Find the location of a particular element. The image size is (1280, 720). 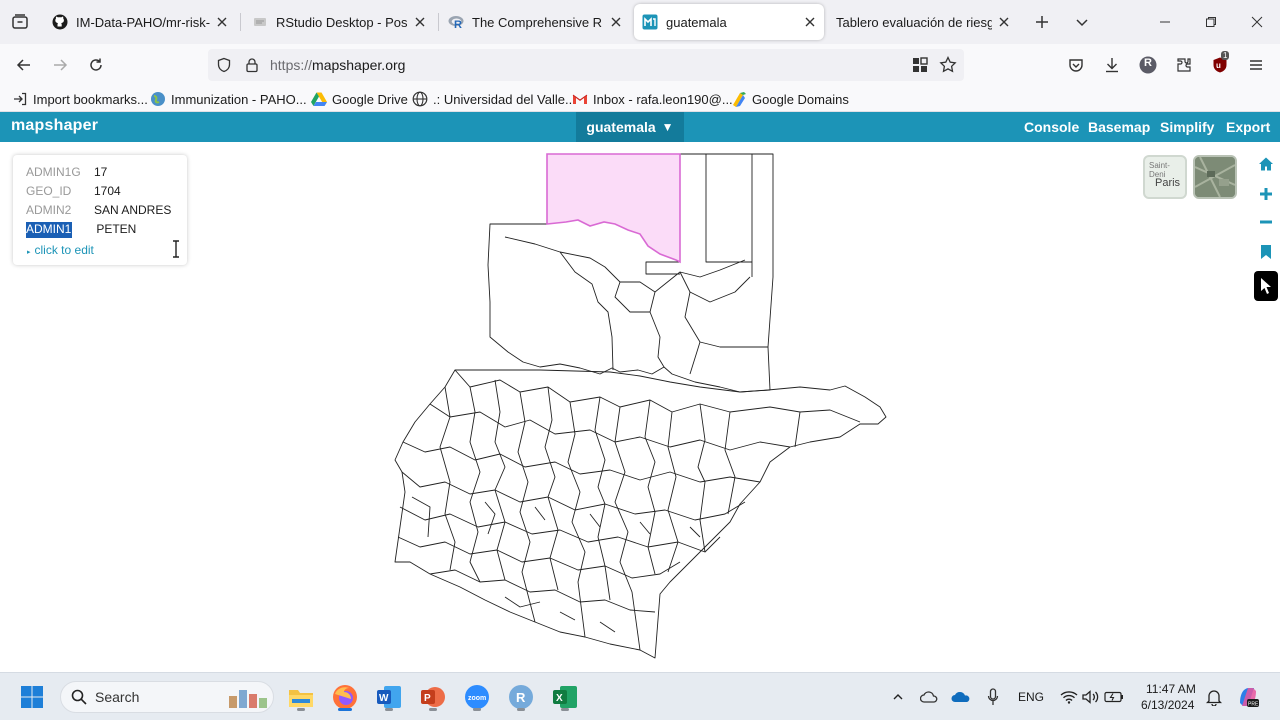

firefox-icon is located at coordinates (345, 697).